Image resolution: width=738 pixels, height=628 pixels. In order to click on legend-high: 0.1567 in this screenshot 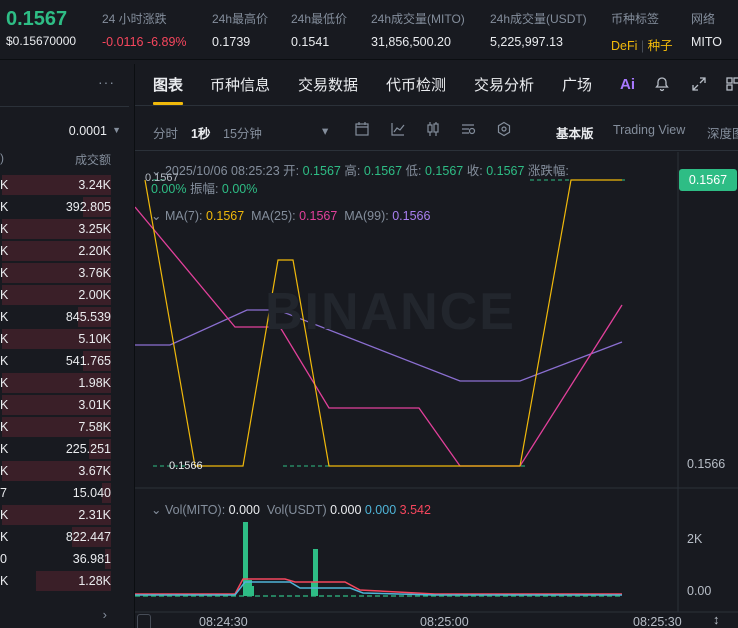, I will do `click(383, 171)`.